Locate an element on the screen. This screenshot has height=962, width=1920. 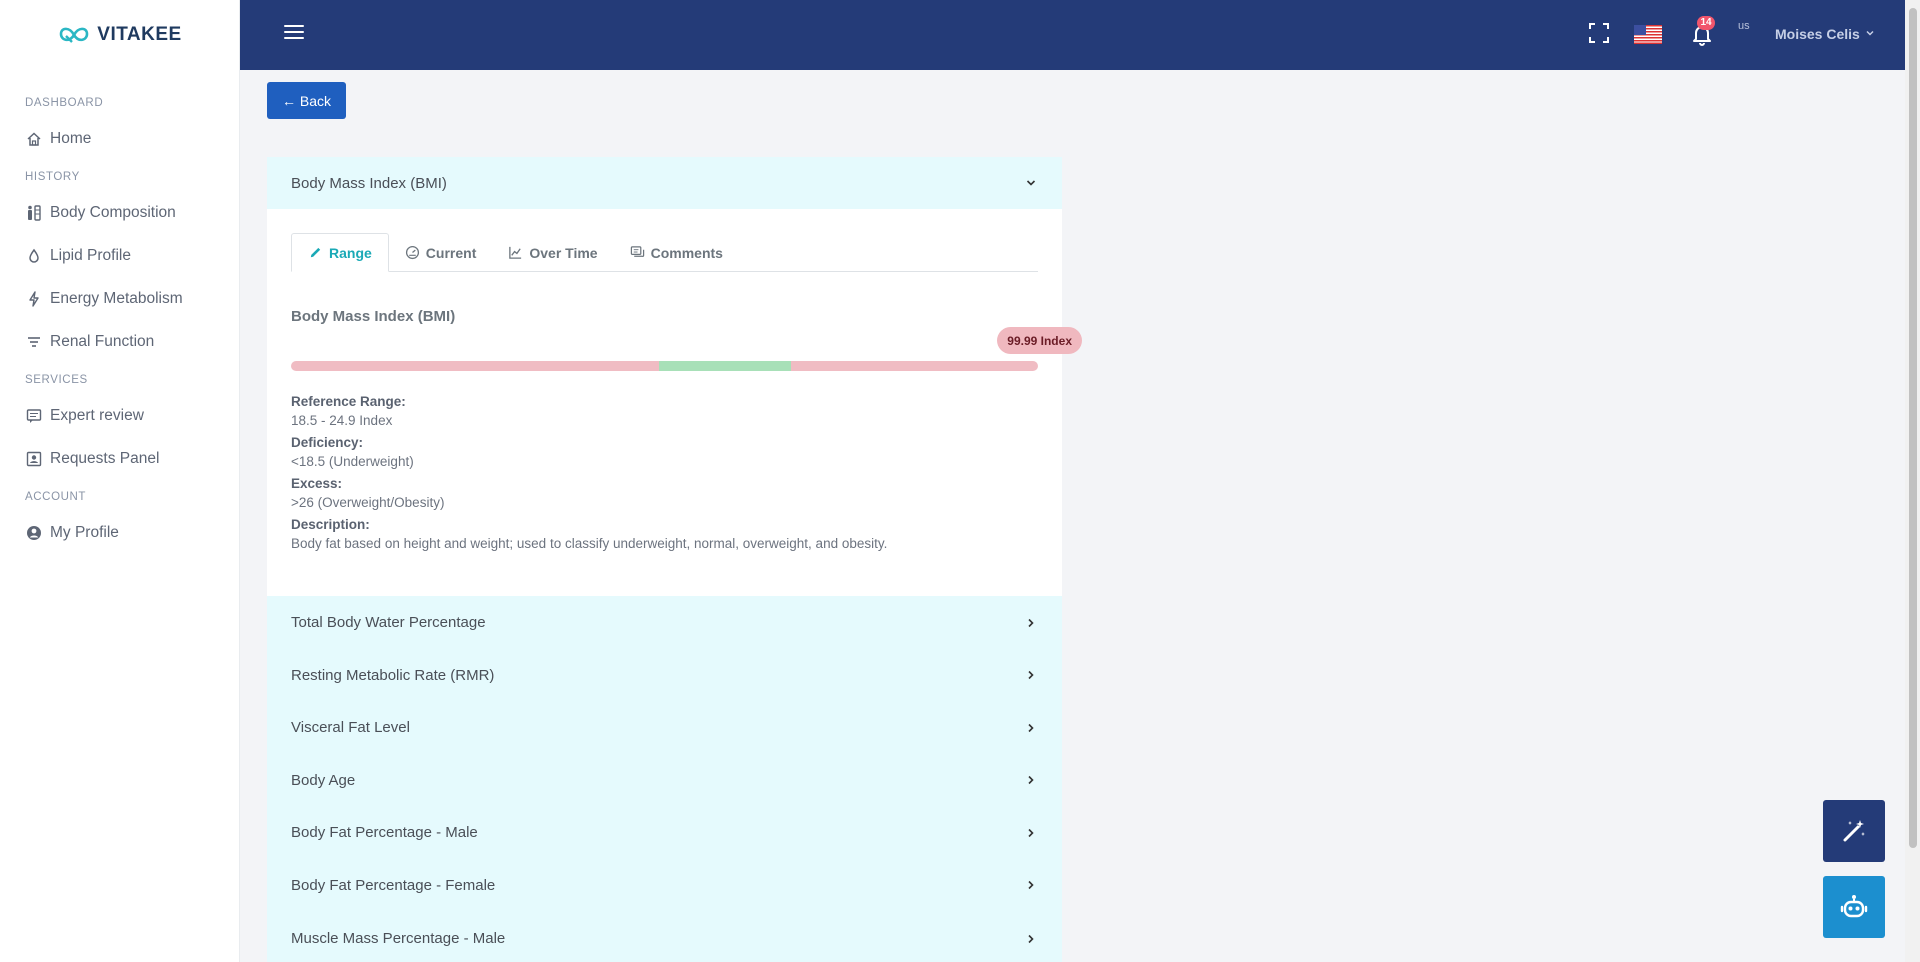
accordion-title: Visceral Fat Level is located at coordinates (350, 727).